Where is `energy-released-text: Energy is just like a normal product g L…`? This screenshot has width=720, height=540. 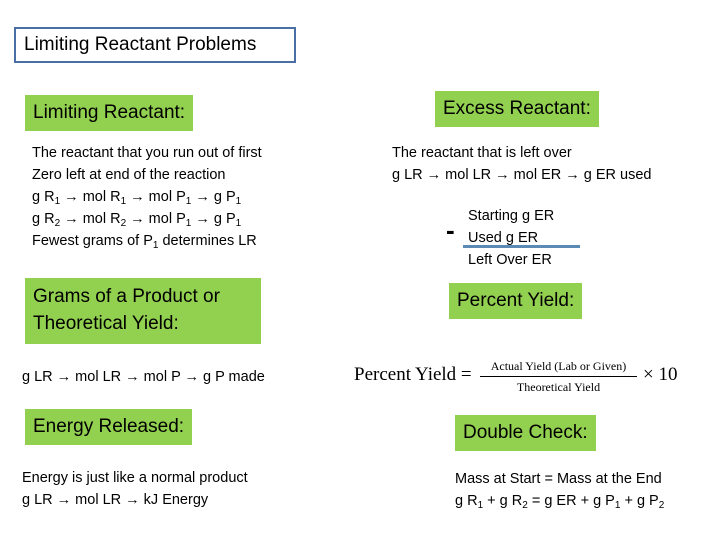
energy-released-text: Energy is just like a normal product g L… is located at coordinates (135, 489).